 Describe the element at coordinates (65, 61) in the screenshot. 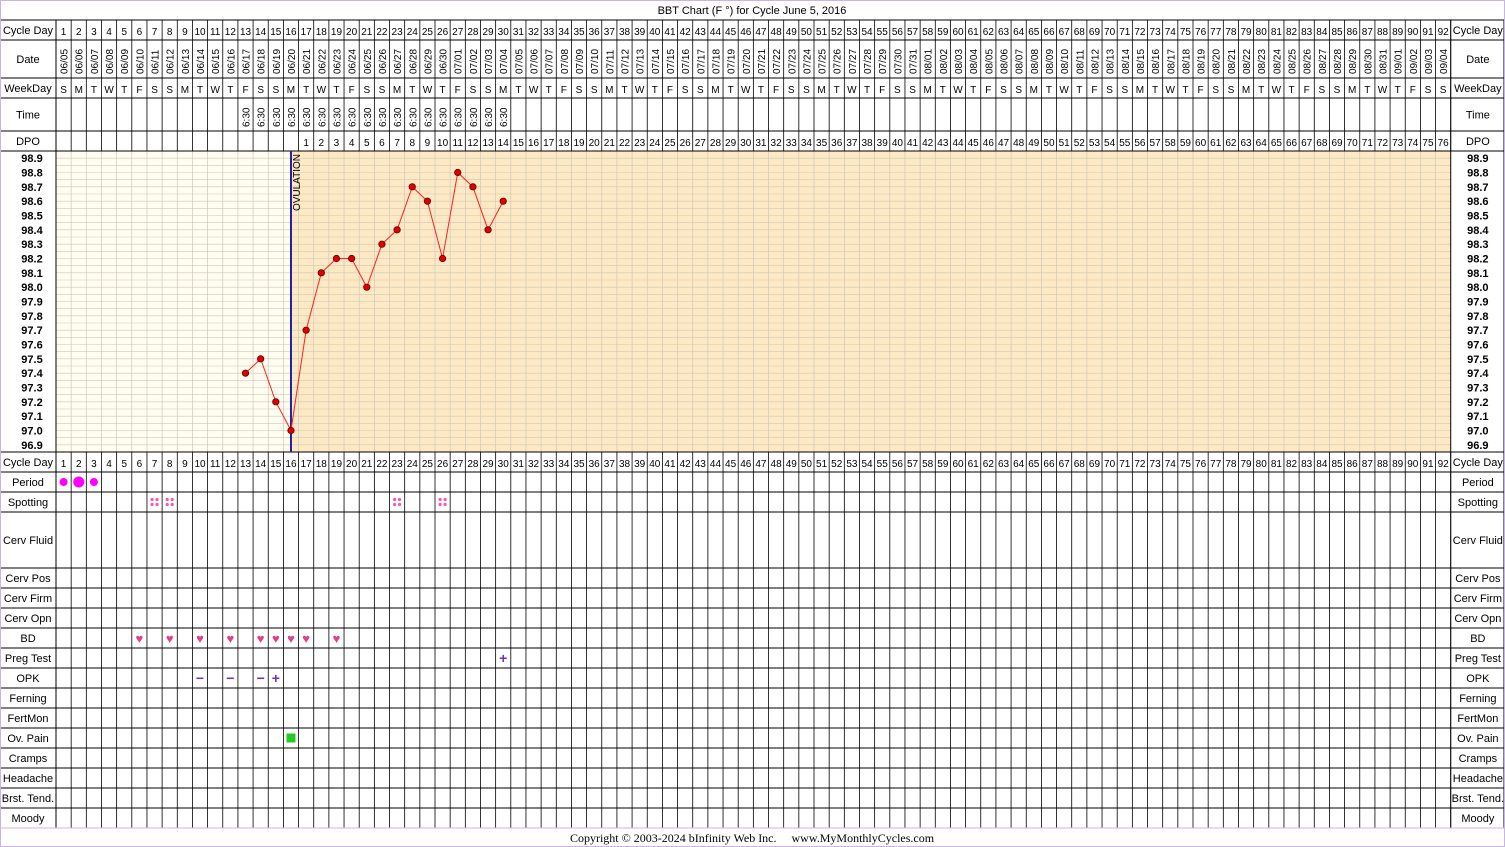

I see `date-cell: 06/05` at that location.